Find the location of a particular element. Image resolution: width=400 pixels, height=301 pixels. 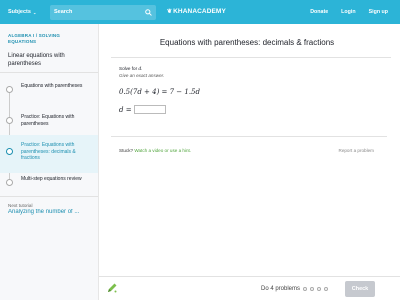

topic-title: Linear equations with parentheses is located at coordinates (36, 60).